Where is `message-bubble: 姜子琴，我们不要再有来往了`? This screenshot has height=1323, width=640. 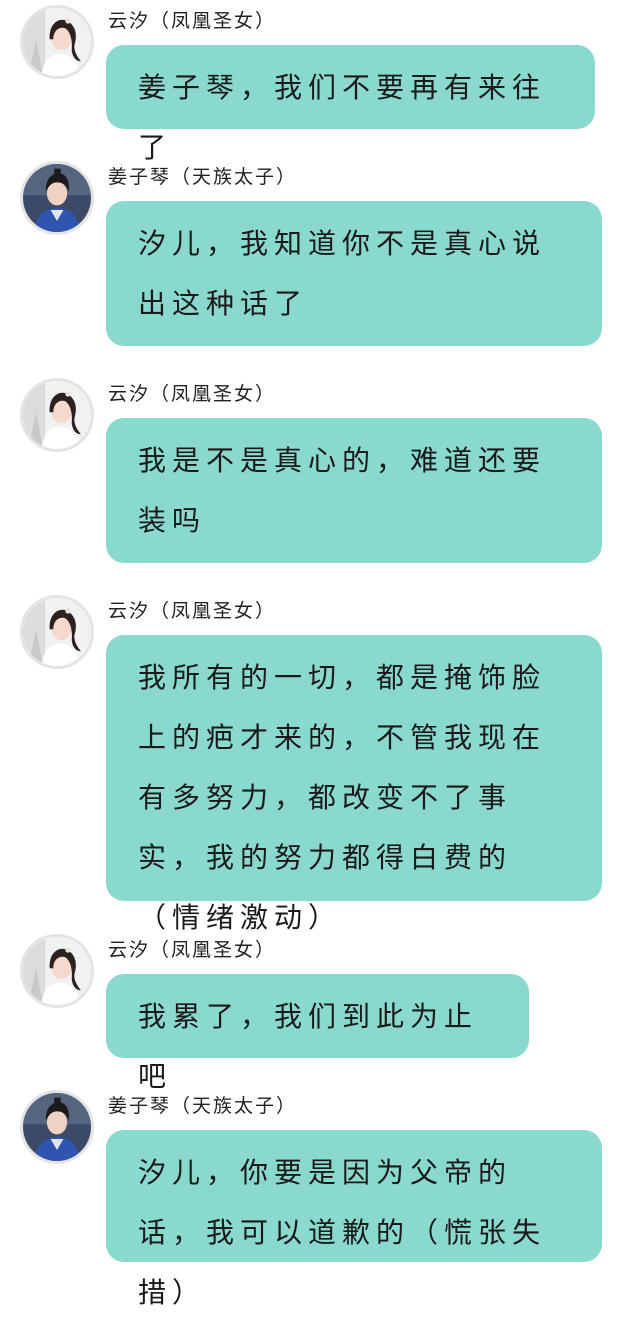 message-bubble: 姜子琴，我们不要再有来往了 is located at coordinates (350, 104).